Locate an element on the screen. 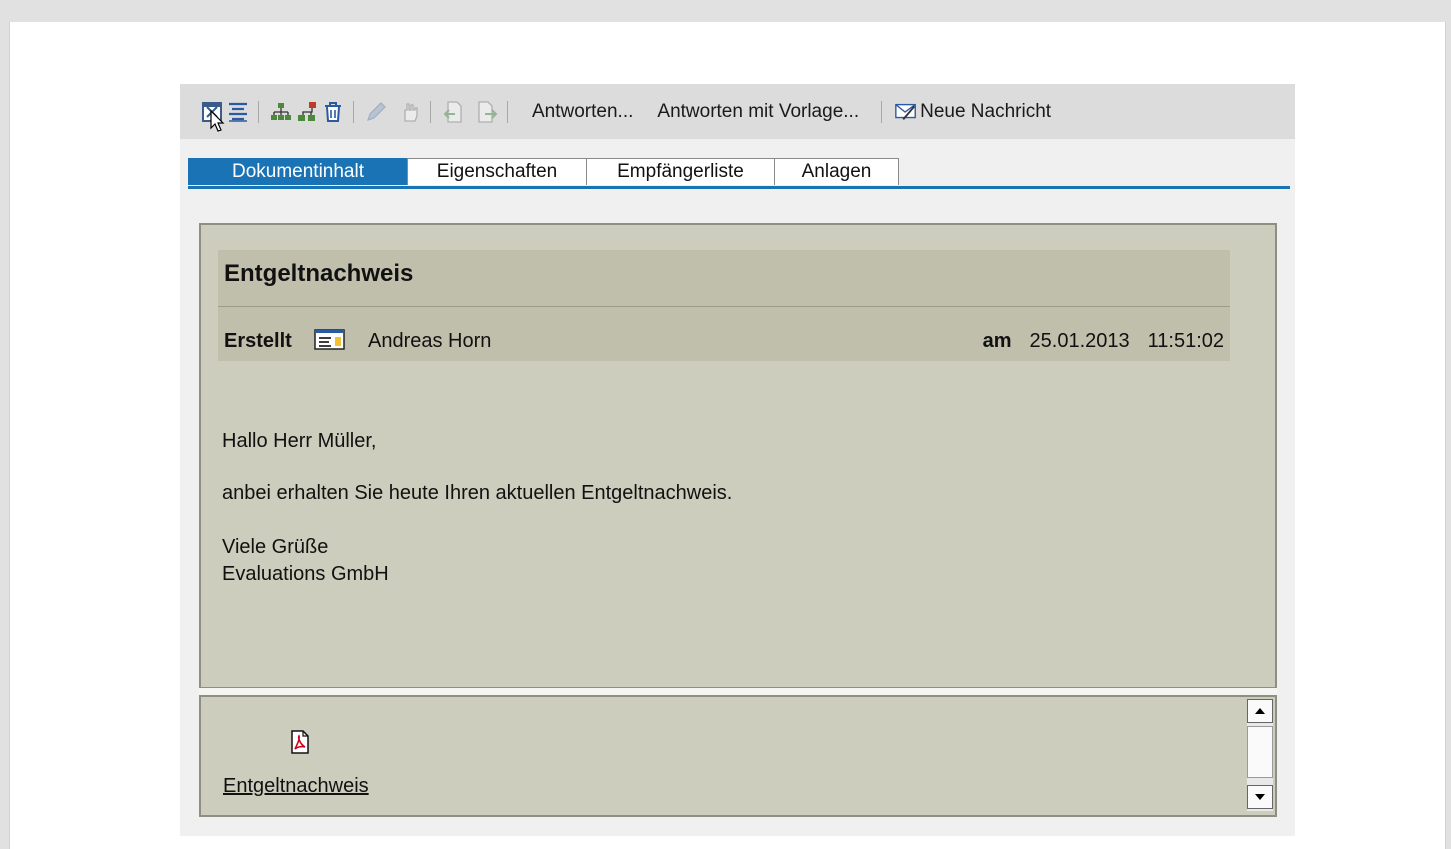  new-message-button: Neue Nachricht is located at coordinates (987, 112).